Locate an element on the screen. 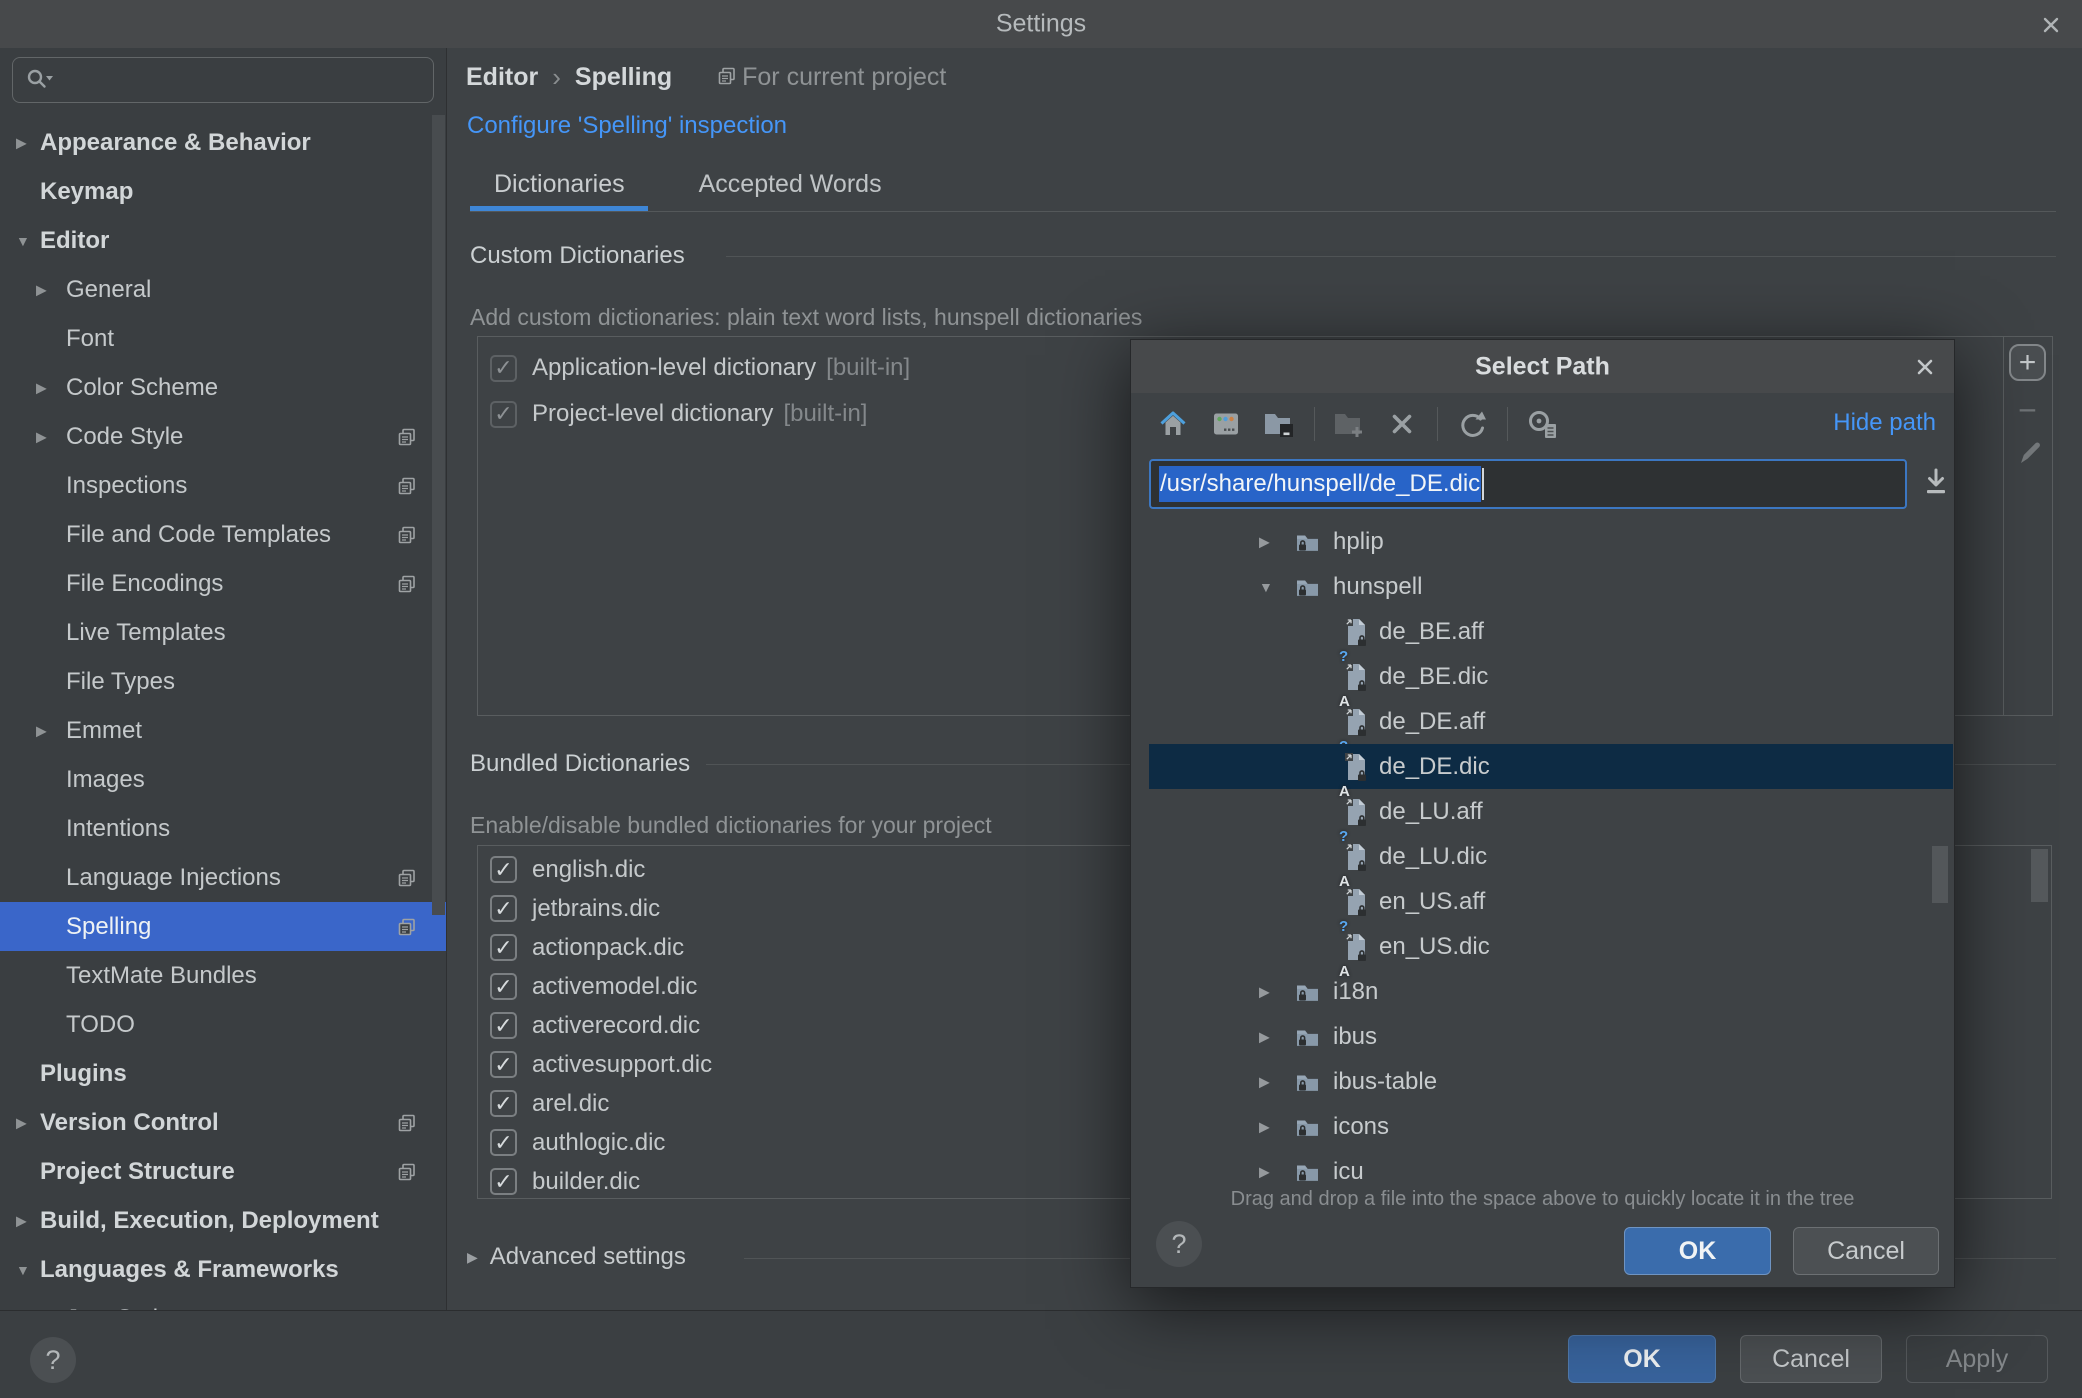  sidebar-item-textmate-bundles: TextMate Bundles is located at coordinates (223, 975).